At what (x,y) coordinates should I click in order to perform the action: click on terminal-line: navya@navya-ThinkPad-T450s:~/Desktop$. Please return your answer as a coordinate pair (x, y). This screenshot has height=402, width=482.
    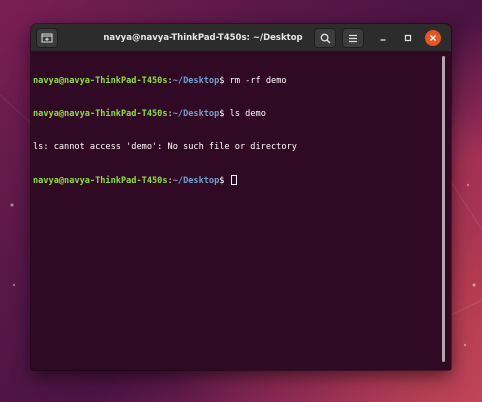
    Looking at the image, I should click on (241, 180).